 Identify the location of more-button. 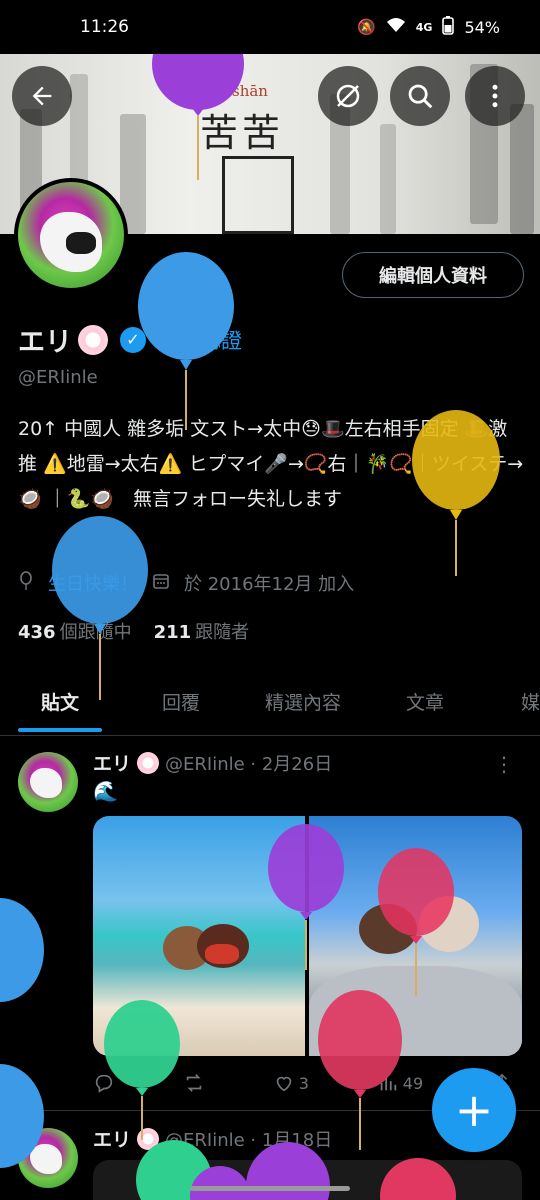
(495, 96).